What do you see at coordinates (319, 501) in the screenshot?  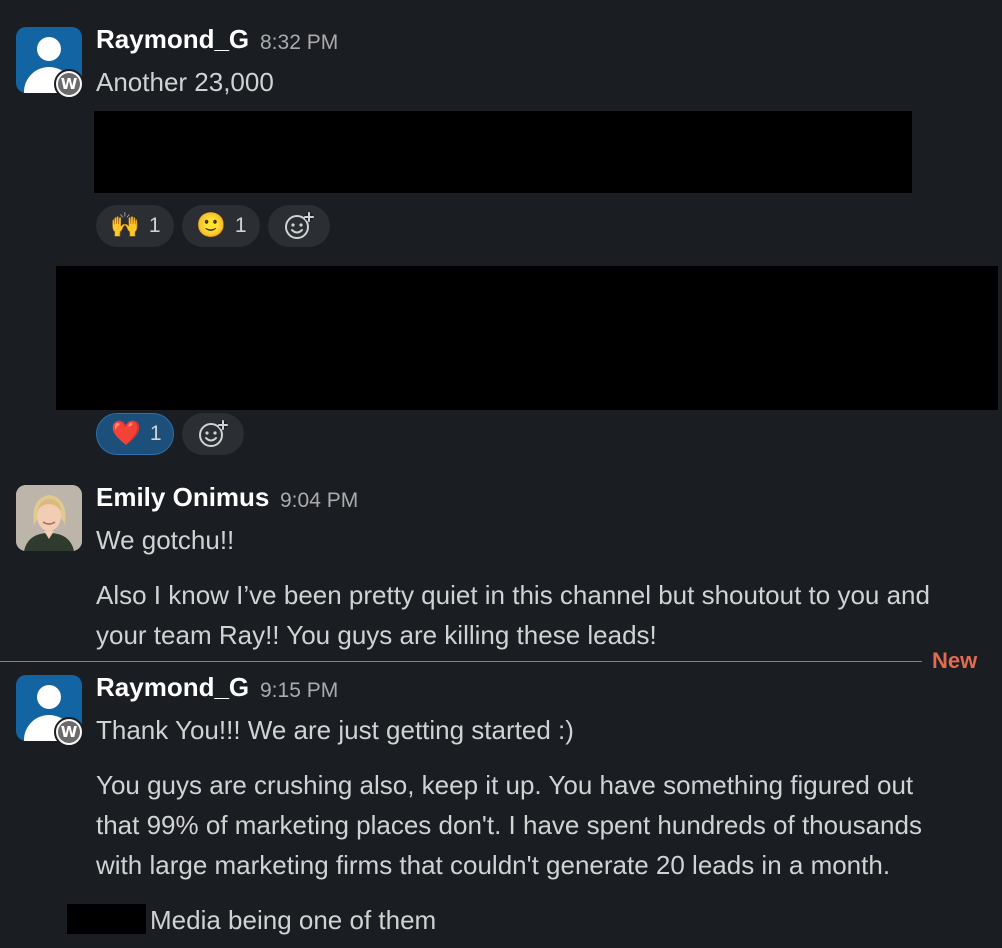 I see `timestamp: 9:04 PM` at bounding box center [319, 501].